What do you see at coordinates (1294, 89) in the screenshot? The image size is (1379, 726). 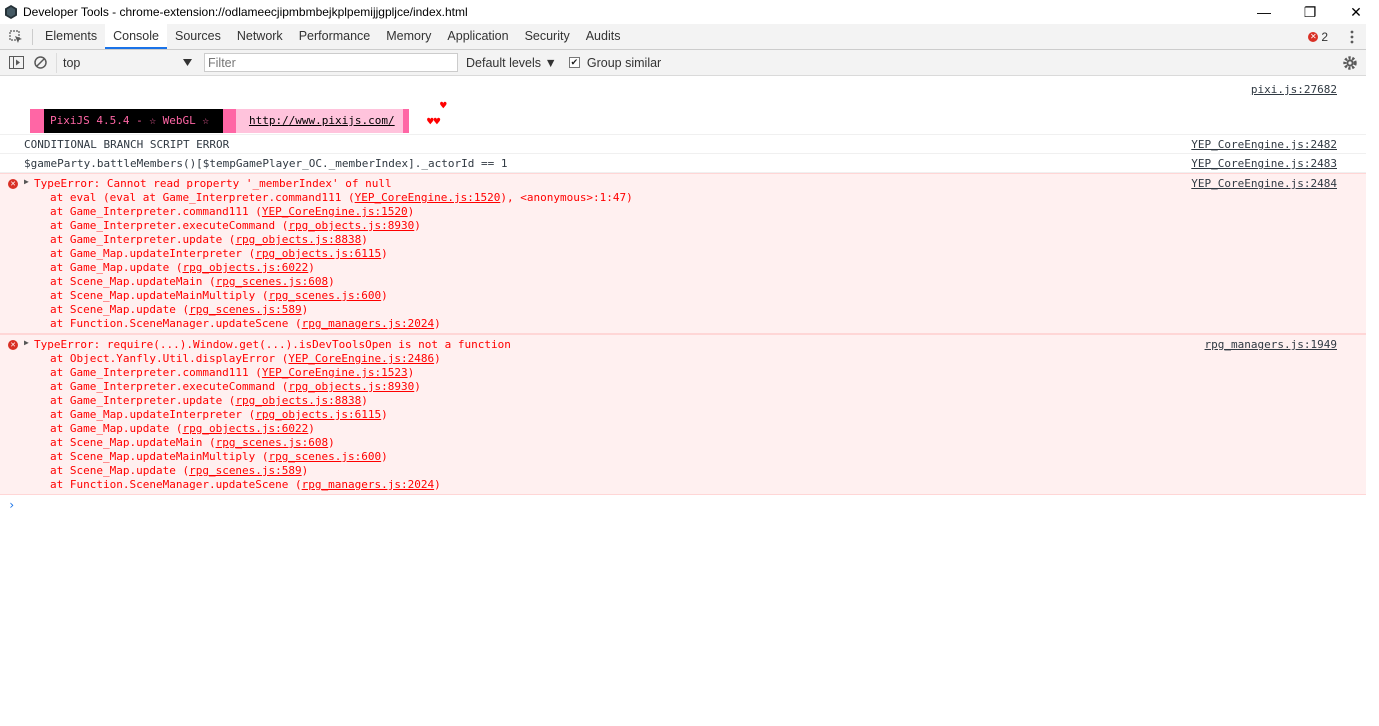 I see `message-source-link: pixi.js:27682` at bounding box center [1294, 89].